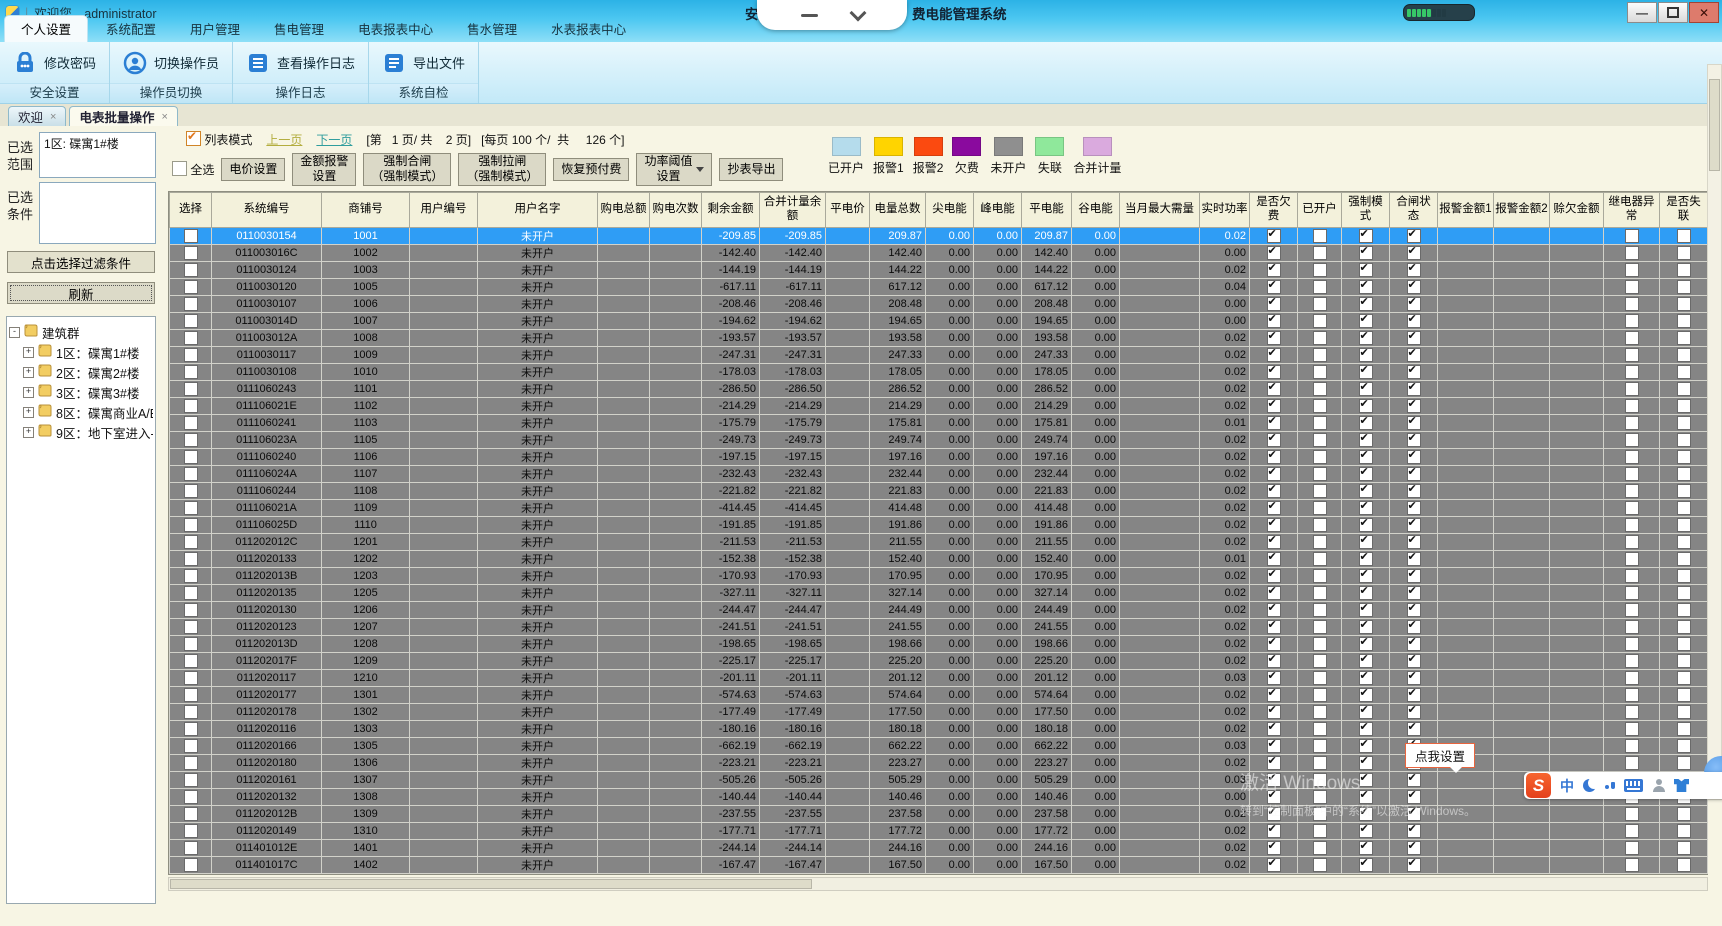  What do you see at coordinates (591, 169) in the screenshot?
I see `action-button-5: 恢复预付费` at bounding box center [591, 169].